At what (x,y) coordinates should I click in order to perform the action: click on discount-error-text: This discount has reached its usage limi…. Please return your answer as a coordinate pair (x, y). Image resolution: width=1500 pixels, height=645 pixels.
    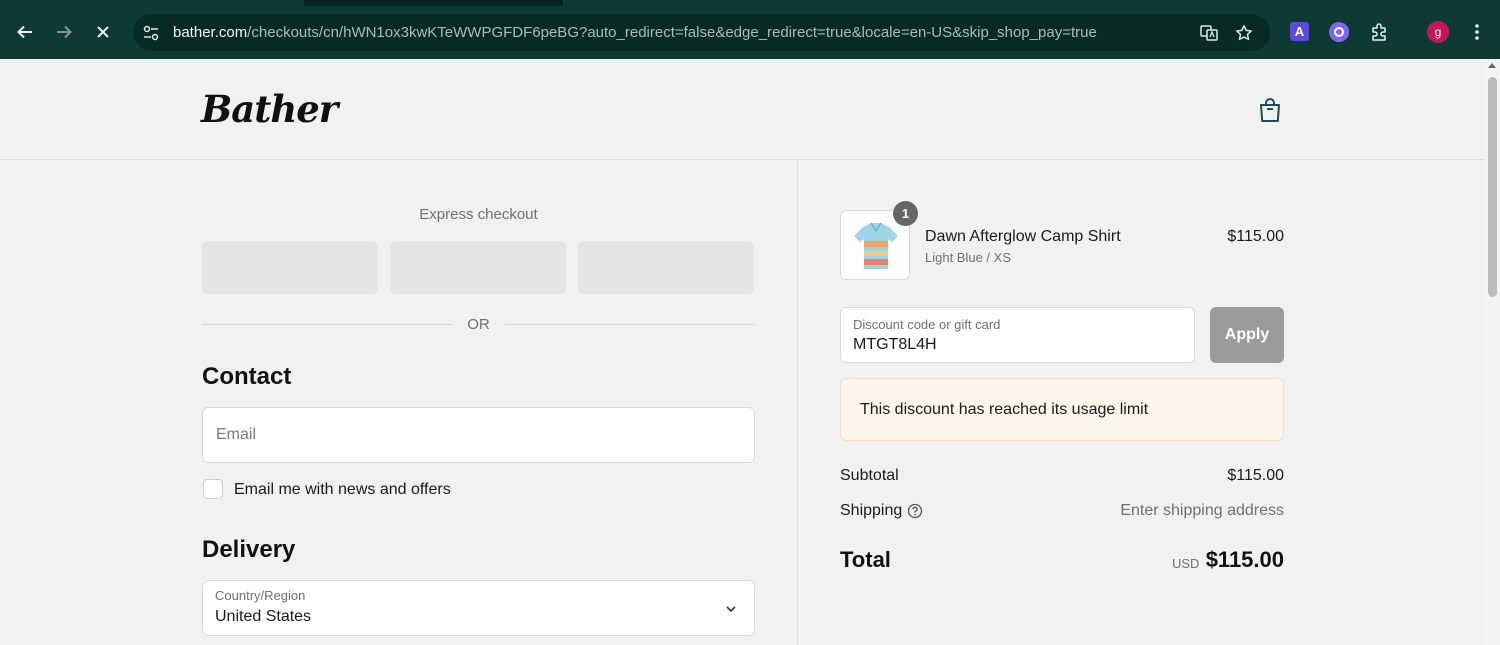
    Looking at the image, I should click on (1004, 409).